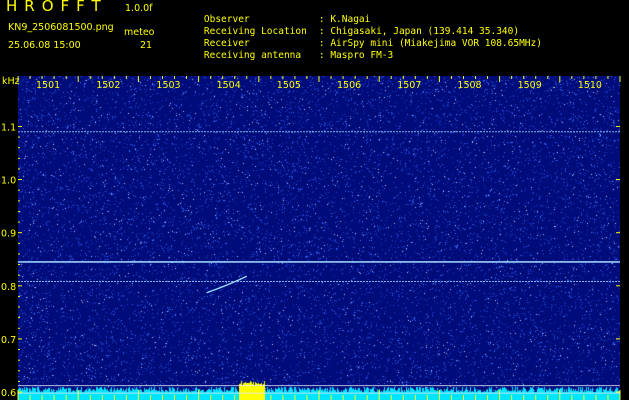 Image resolution: width=629 pixels, height=400 pixels. Describe the element at coordinates (8, 127) in the screenshot. I see `y-tick-label: 1.1` at that location.